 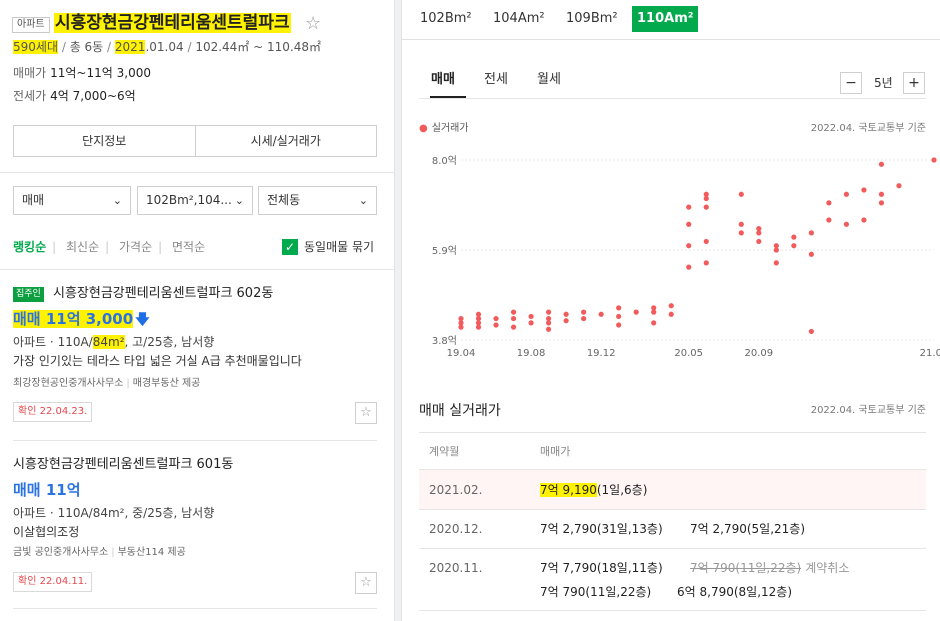 What do you see at coordinates (496, 80) in the screenshot?
I see `tab-jeonse: 전세` at bounding box center [496, 80].